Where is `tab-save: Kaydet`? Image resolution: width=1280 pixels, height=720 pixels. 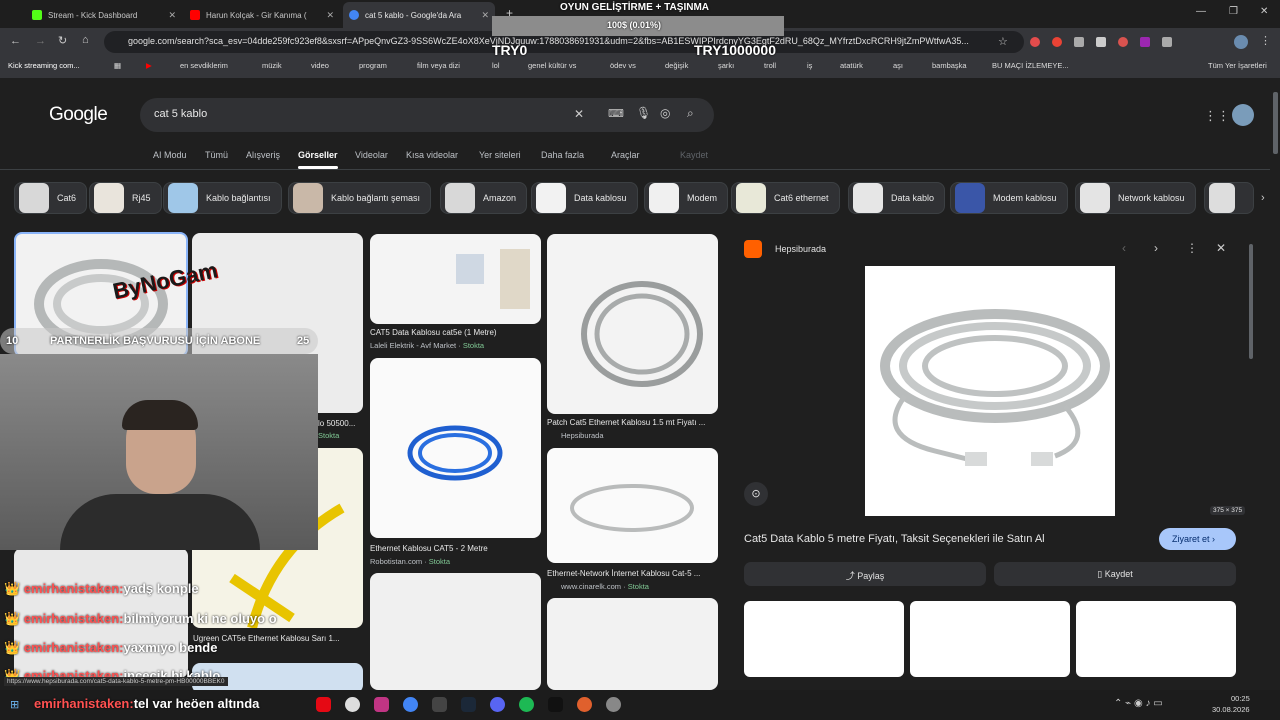 tab-save: Kaydet is located at coordinates (694, 155).